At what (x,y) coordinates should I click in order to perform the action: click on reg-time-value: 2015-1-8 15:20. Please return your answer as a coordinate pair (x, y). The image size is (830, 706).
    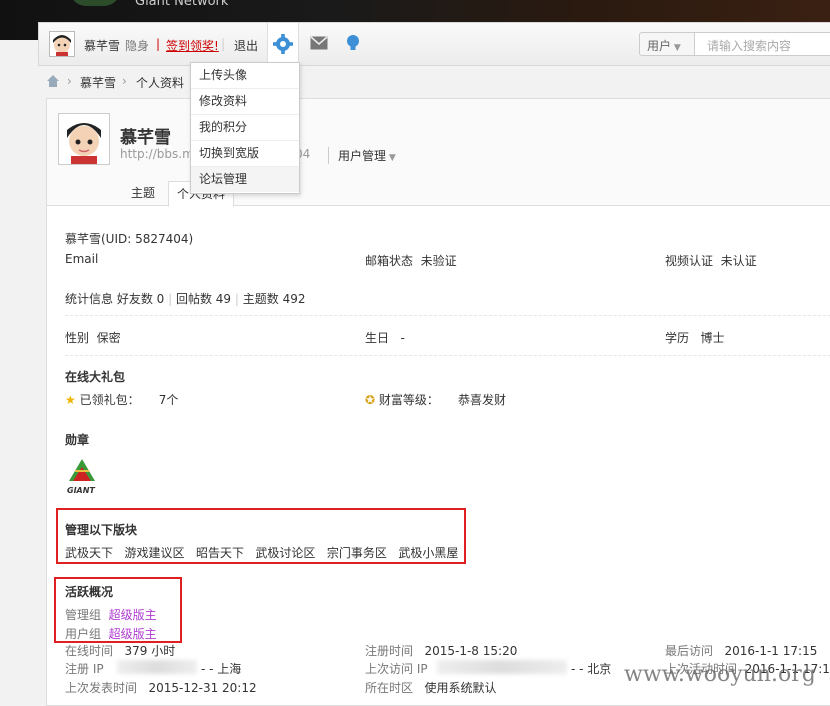
    Looking at the image, I should click on (471, 651).